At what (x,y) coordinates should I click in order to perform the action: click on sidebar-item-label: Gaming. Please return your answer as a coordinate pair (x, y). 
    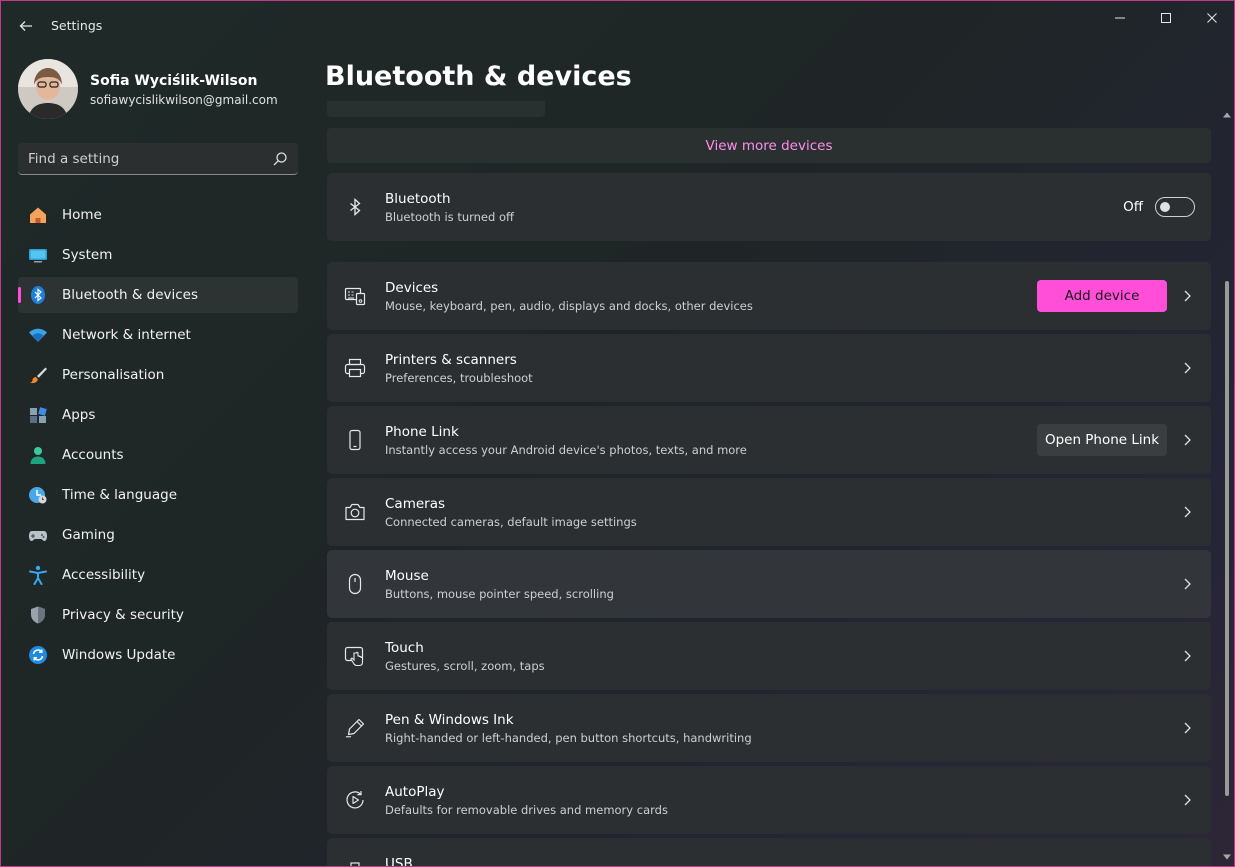
    Looking at the image, I should click on (88, 535).